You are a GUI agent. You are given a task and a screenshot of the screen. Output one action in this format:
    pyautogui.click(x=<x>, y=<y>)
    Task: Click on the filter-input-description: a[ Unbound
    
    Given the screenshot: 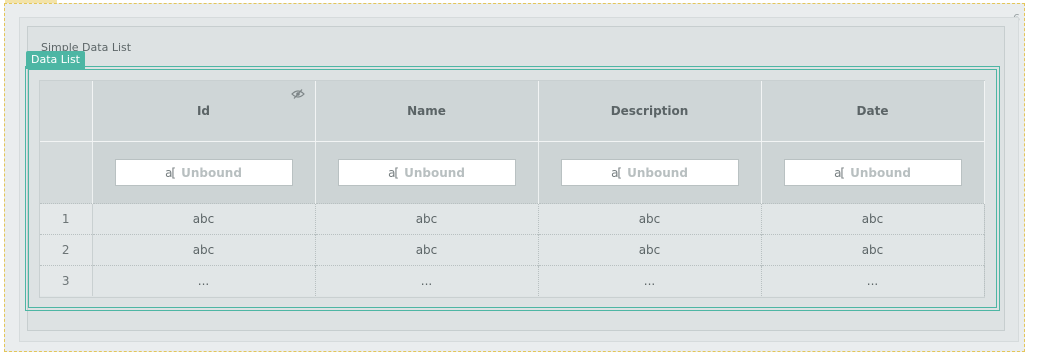 What is the action you would take?
    pyautogui.click(x=649, y=172)
    